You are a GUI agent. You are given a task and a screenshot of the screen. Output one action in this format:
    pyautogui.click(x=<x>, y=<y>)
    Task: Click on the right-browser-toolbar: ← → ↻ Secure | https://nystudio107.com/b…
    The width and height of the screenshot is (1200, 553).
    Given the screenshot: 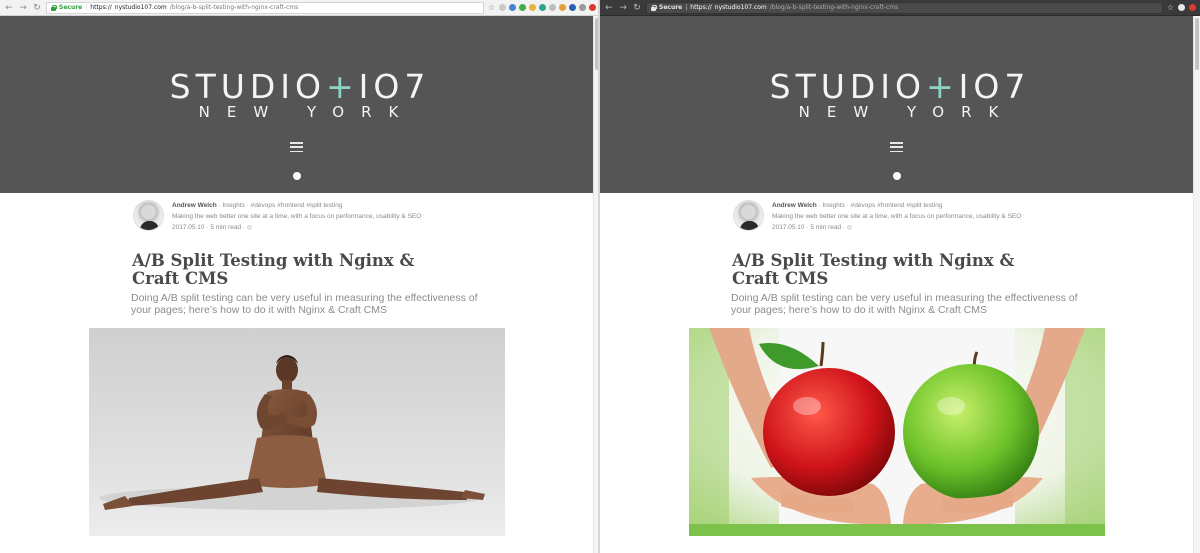 What is the action you would take?
    pyautogui.click(x=900, y=8)
    